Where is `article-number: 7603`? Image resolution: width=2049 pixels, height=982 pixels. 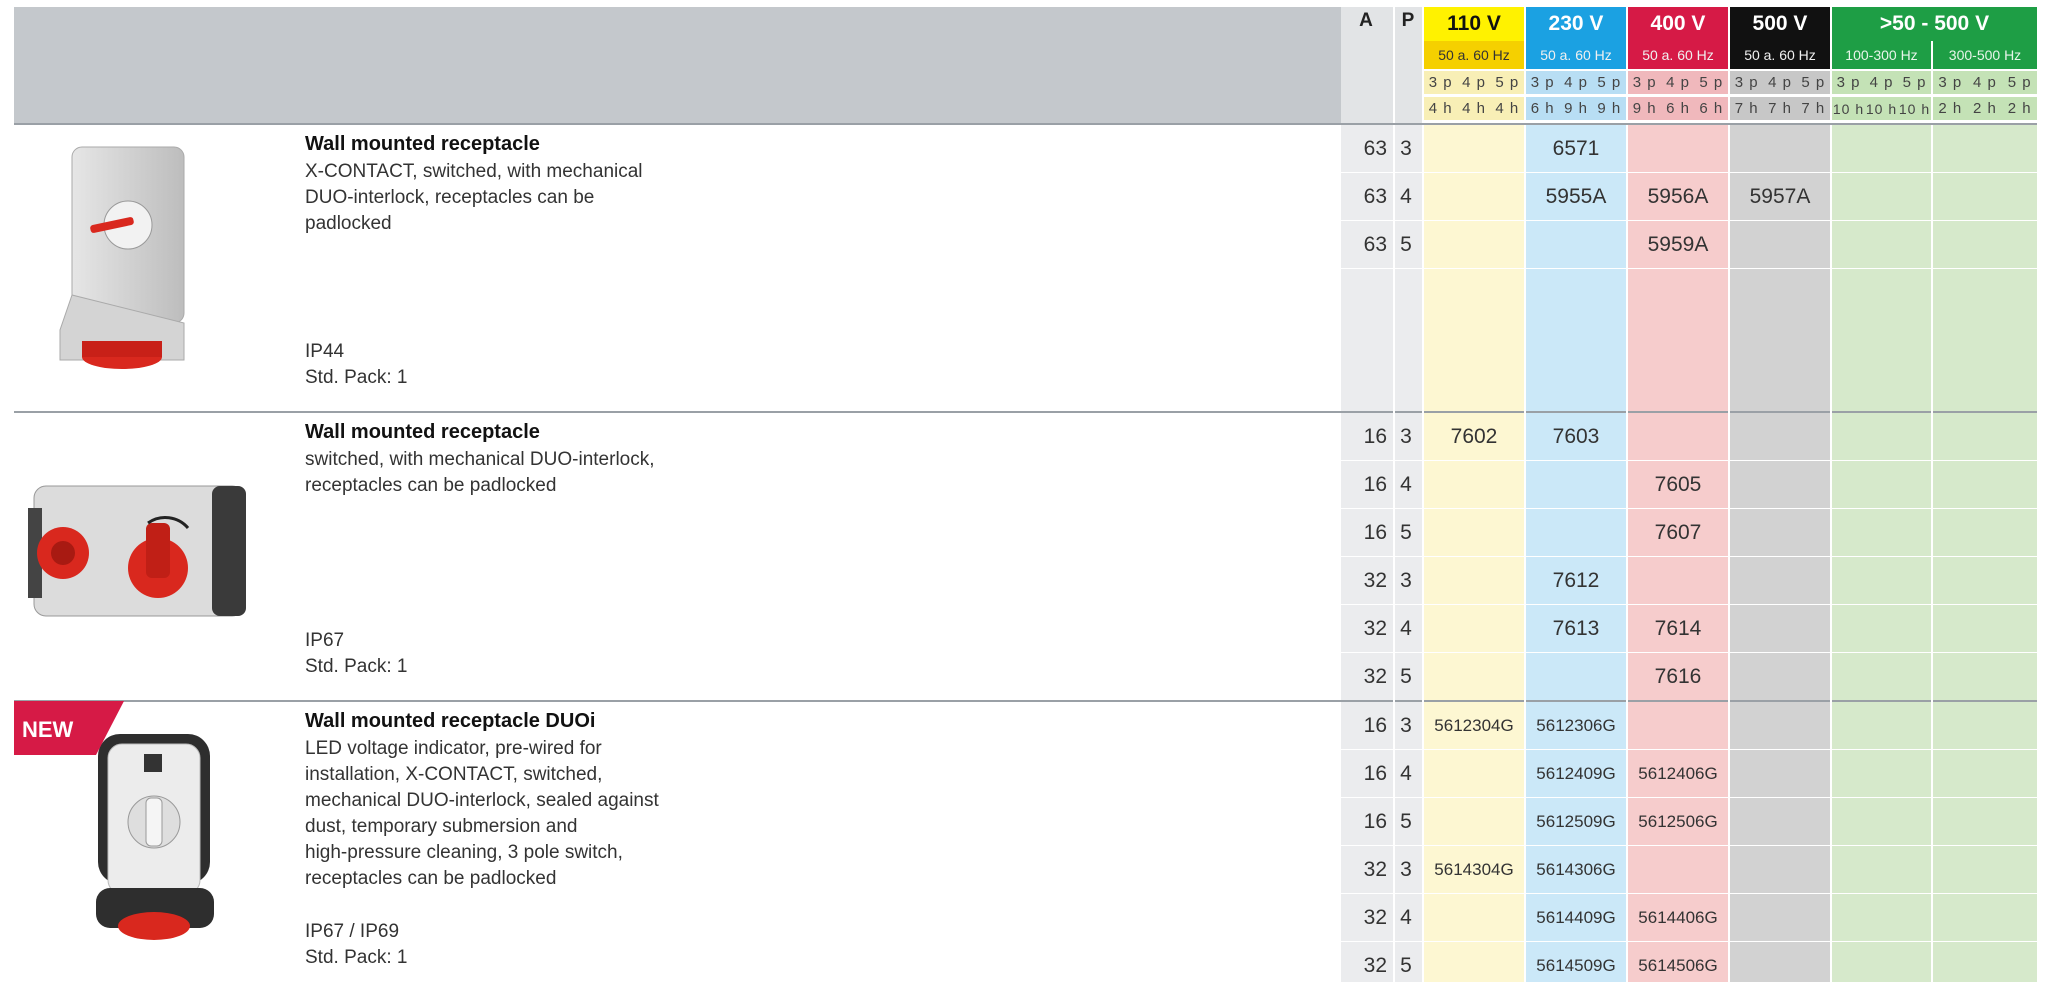 article-number: 7603 is located at coordinates (1576, 436).